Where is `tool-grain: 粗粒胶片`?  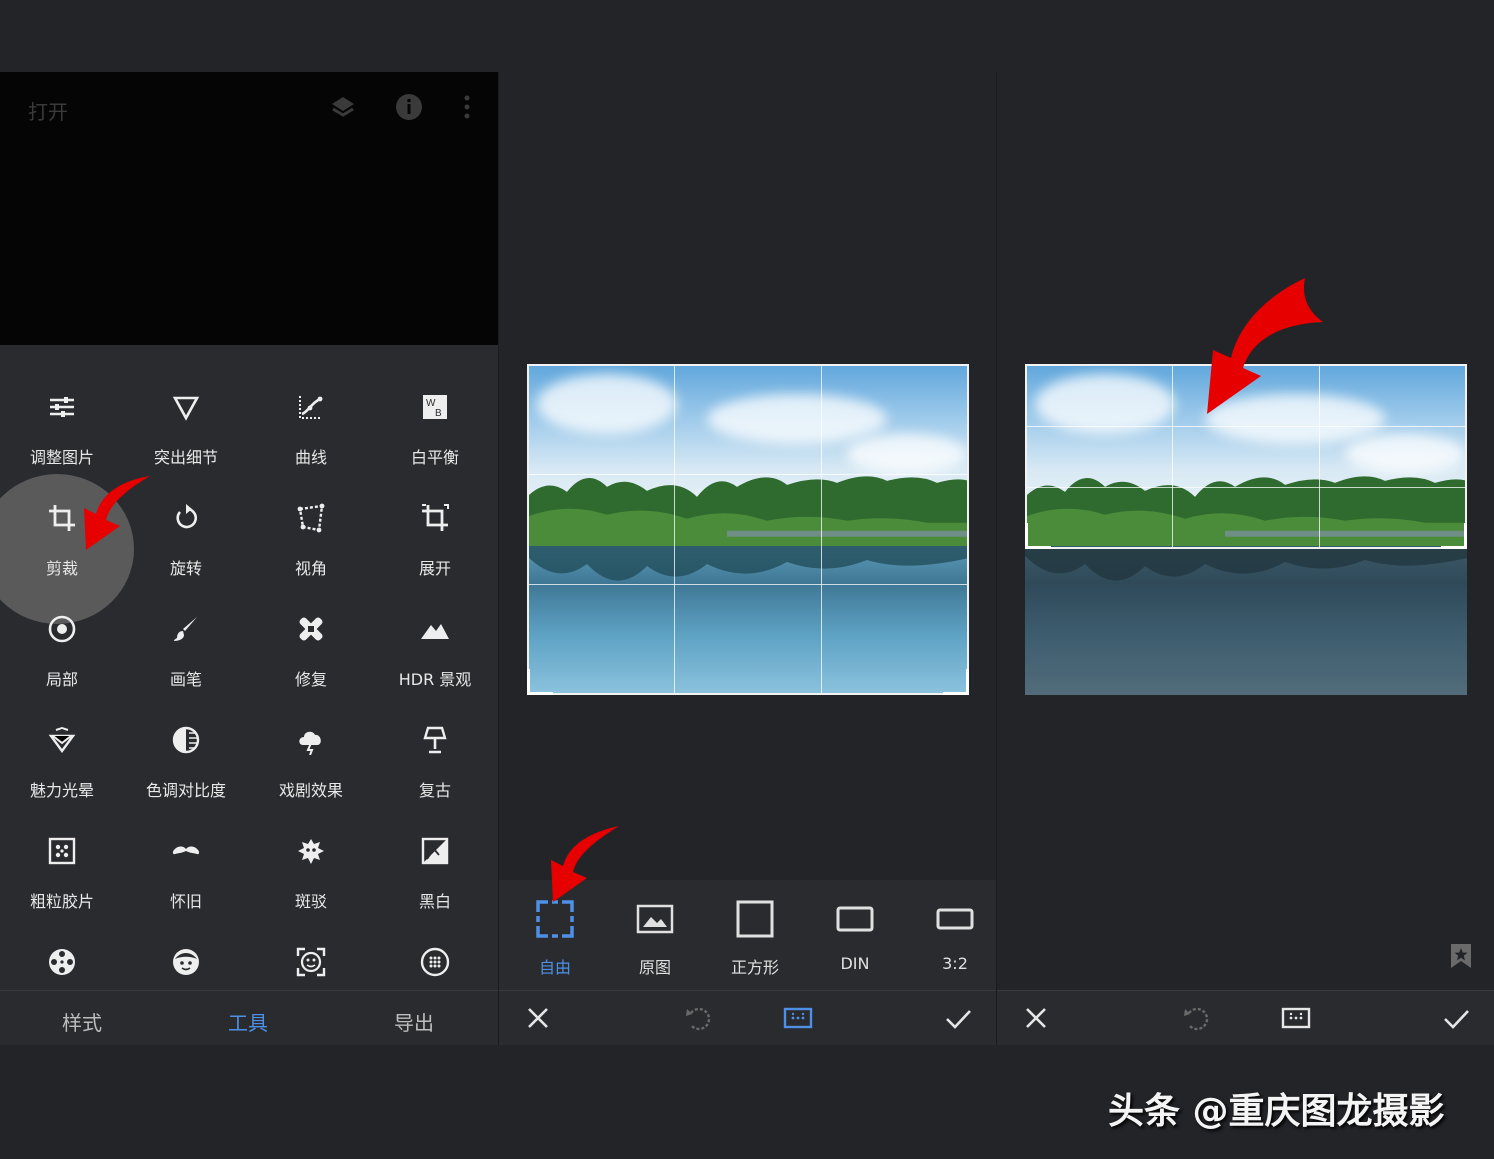 tool-grain: 粗粒胶片 is located at coordinates (62, 866).